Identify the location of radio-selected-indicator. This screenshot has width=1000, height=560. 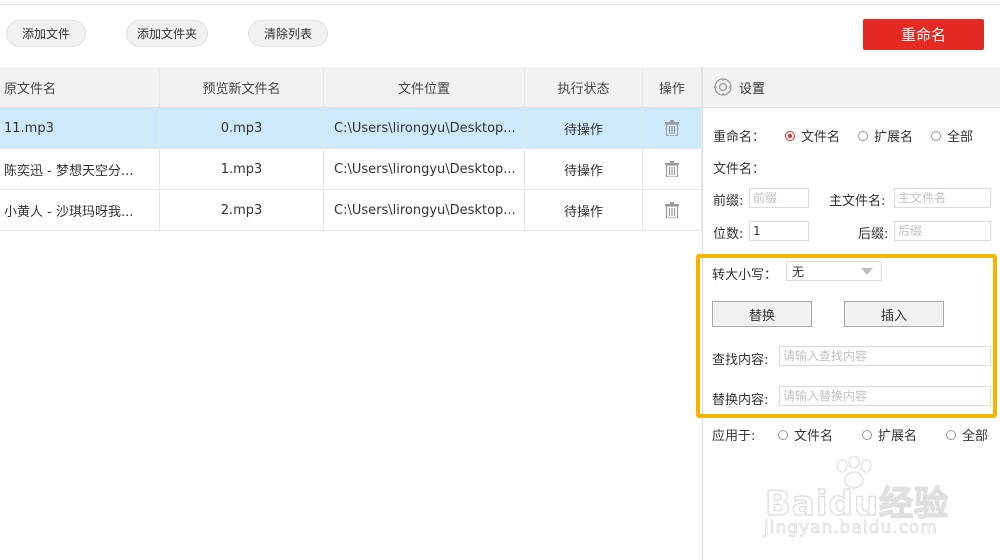
(790, 135).